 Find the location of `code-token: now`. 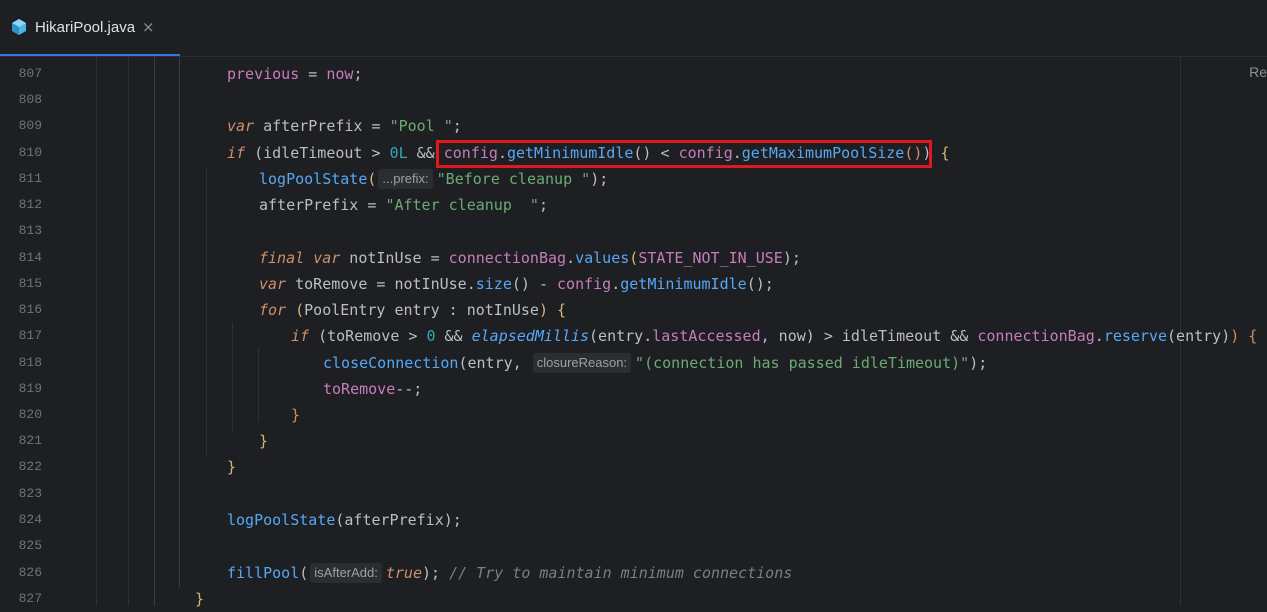

code-token: now is located at coordinates (340, 74).